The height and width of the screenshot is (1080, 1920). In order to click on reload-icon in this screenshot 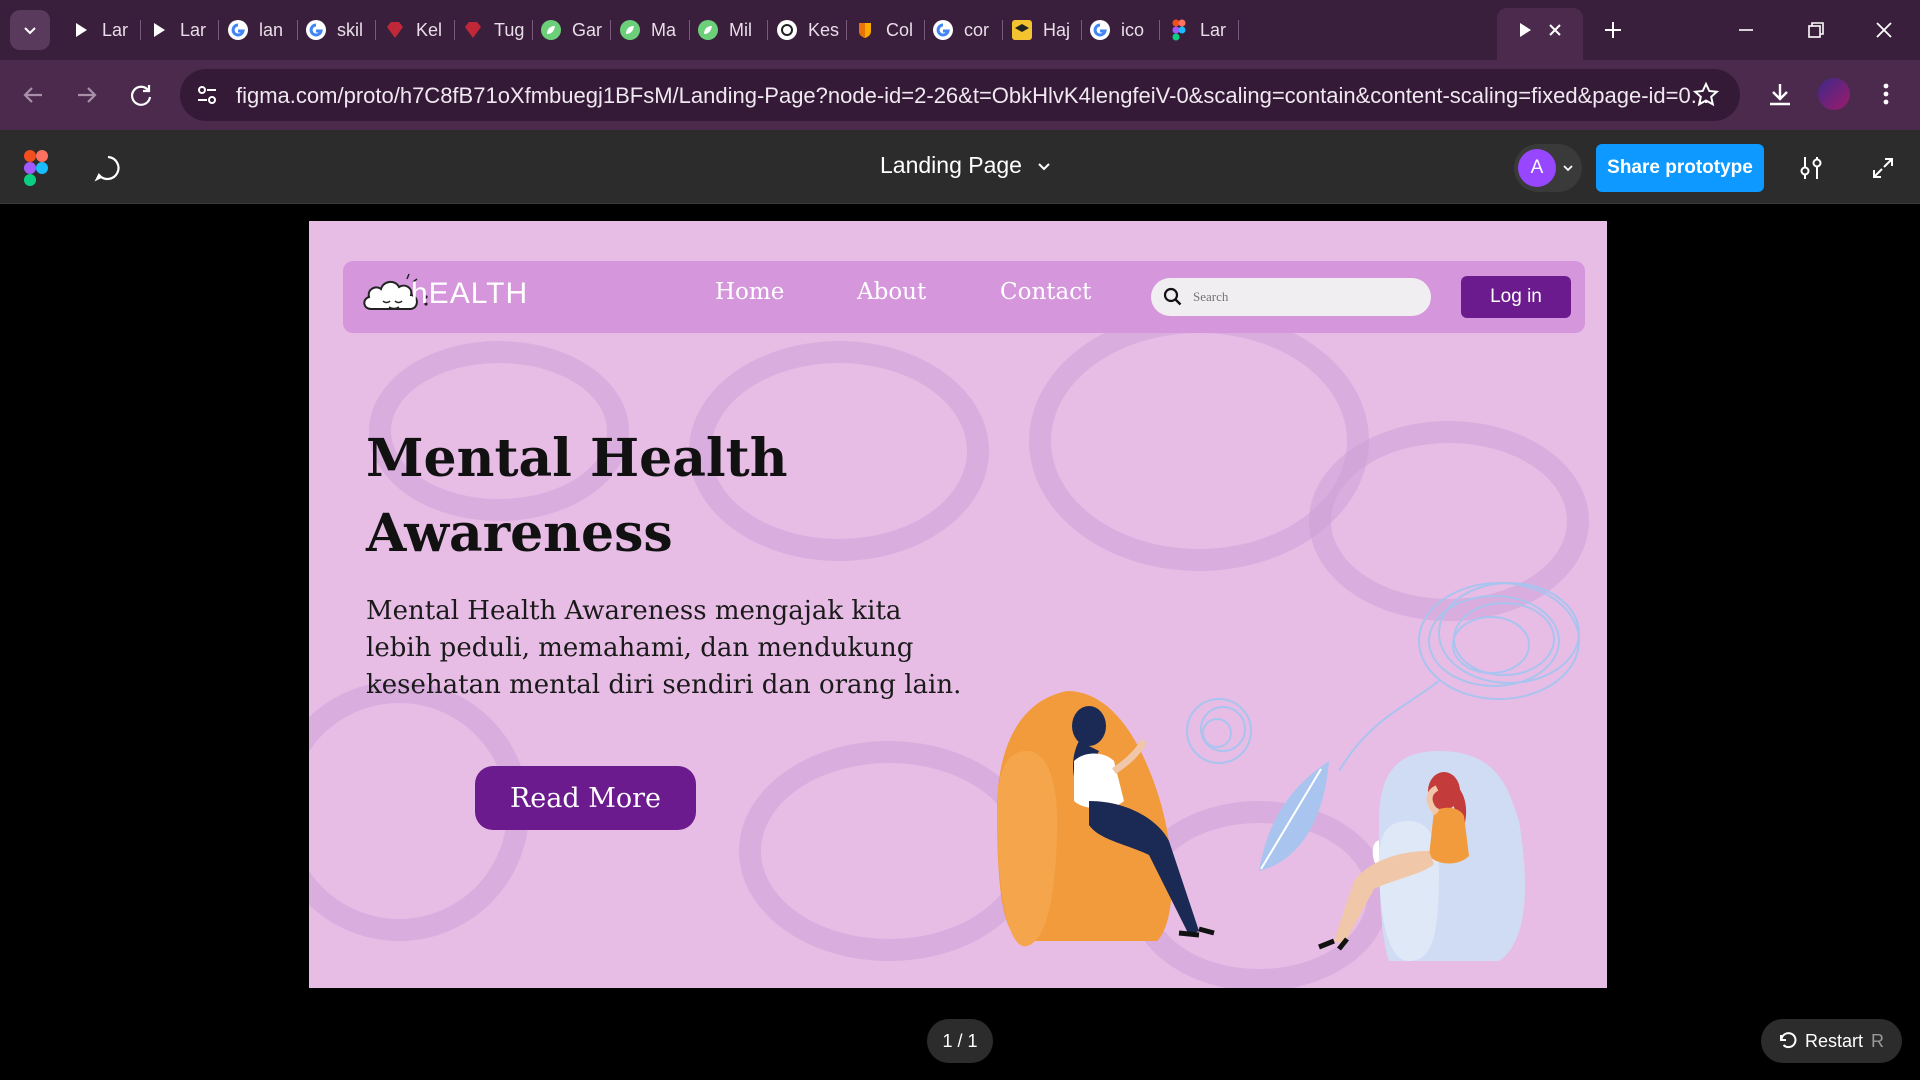, I will do `click(141, 95)`.